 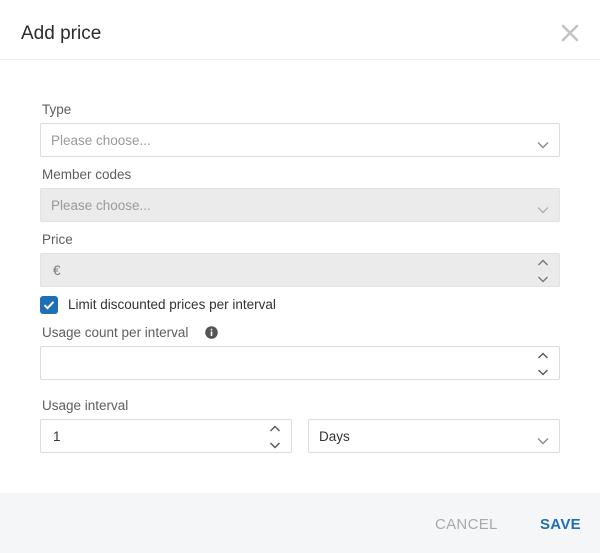 What do you see at coordinates (543, 364) in the screenshot?
I see `usage-count-stepper` at bounding box center [543, 364].